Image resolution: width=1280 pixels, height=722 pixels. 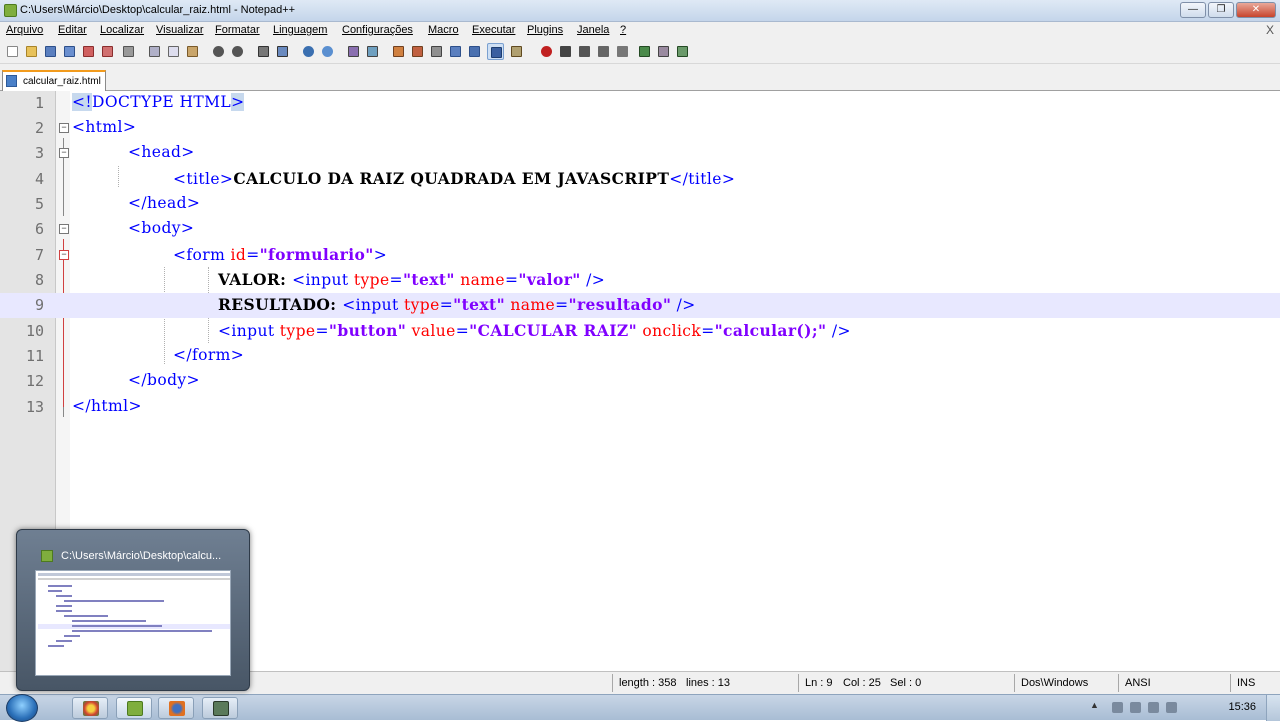 I want to click on save-macro-icon, so click(x=622, y=51).